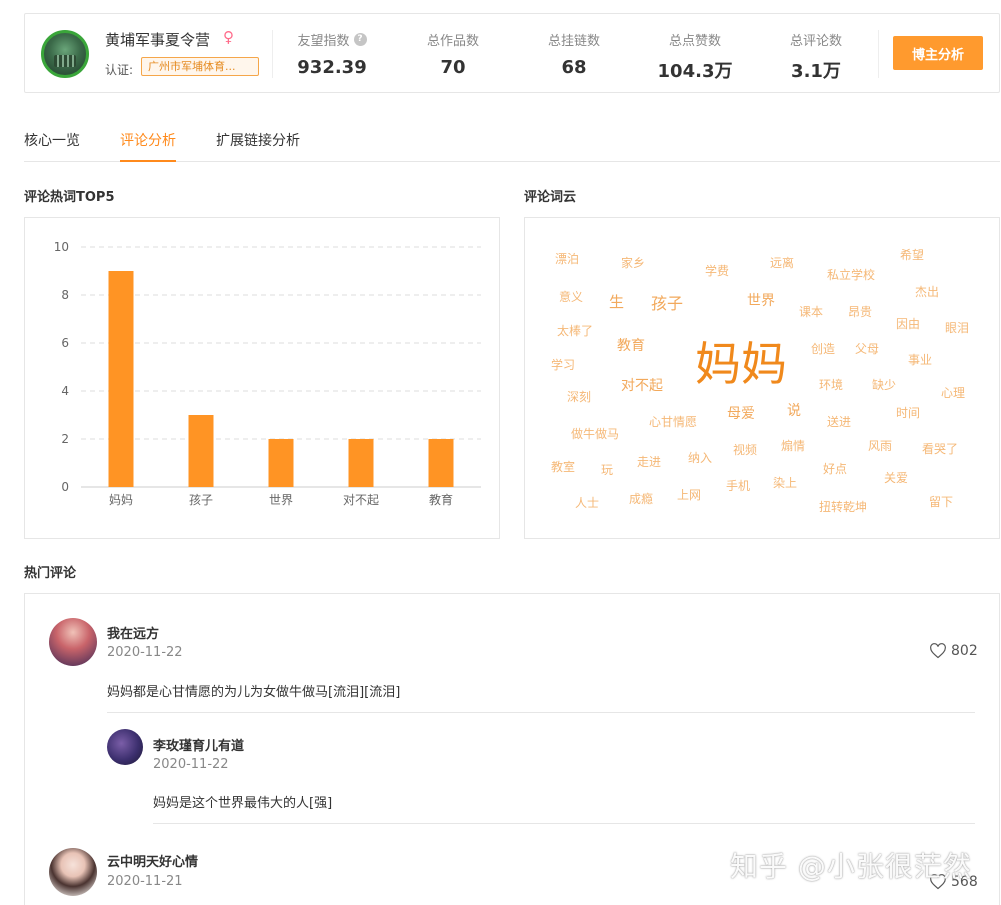 The image size is (1001, 905). I want to click on stat-likes: 总点赞数 104.3万, so click(695, 56).